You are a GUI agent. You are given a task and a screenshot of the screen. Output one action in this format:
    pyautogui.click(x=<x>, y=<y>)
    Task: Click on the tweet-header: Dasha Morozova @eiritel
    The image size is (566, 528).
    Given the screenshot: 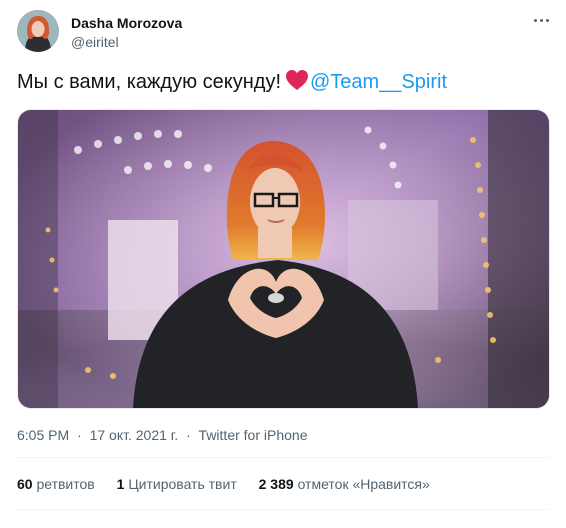 What is the action you would take?
    pyautogui.click(x=99, y=31)
    